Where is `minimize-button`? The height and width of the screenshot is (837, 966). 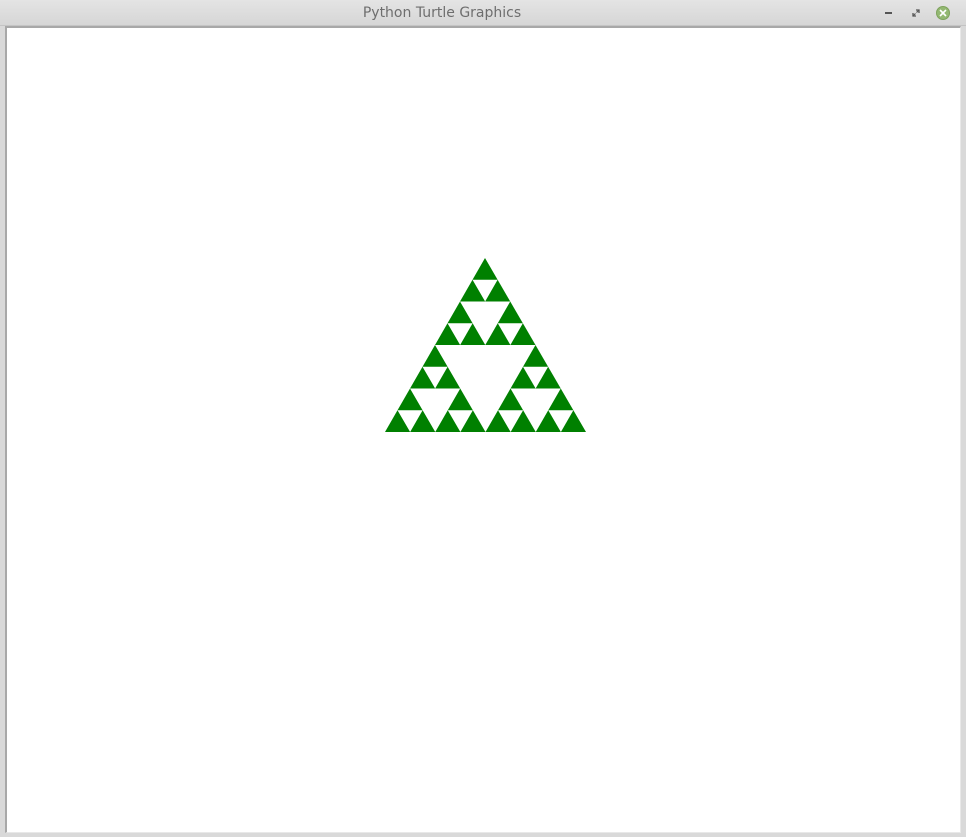 minimize-button is located at coordinates (888, 12).